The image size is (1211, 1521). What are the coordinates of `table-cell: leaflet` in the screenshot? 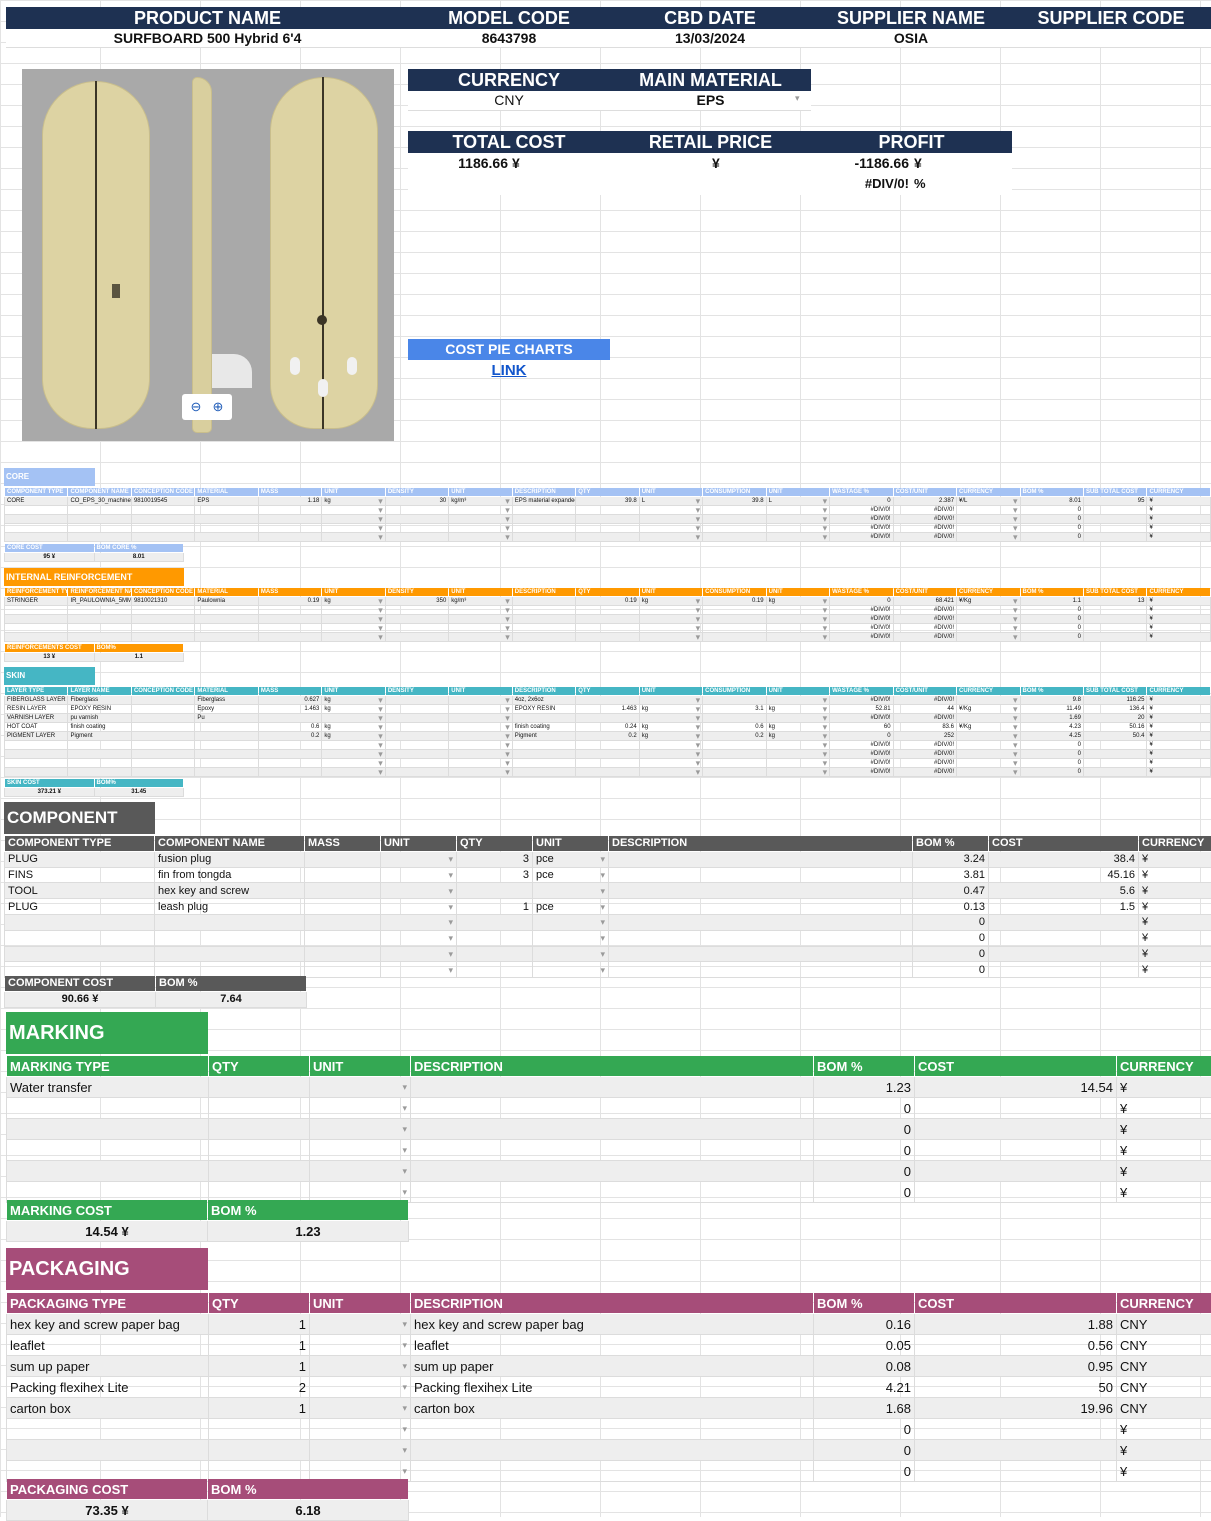 It's located at (612, 1345).